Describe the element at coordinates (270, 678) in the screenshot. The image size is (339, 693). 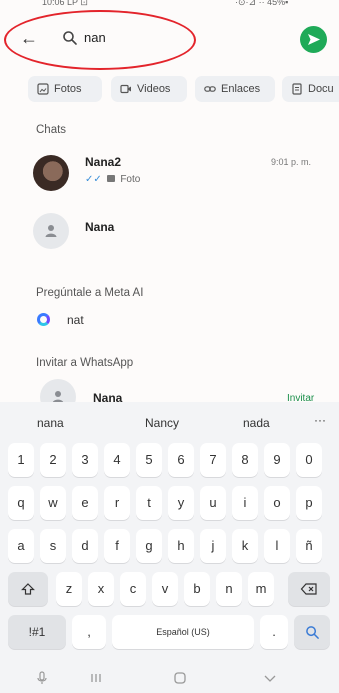
I see `chevron-down-icon` at that location.